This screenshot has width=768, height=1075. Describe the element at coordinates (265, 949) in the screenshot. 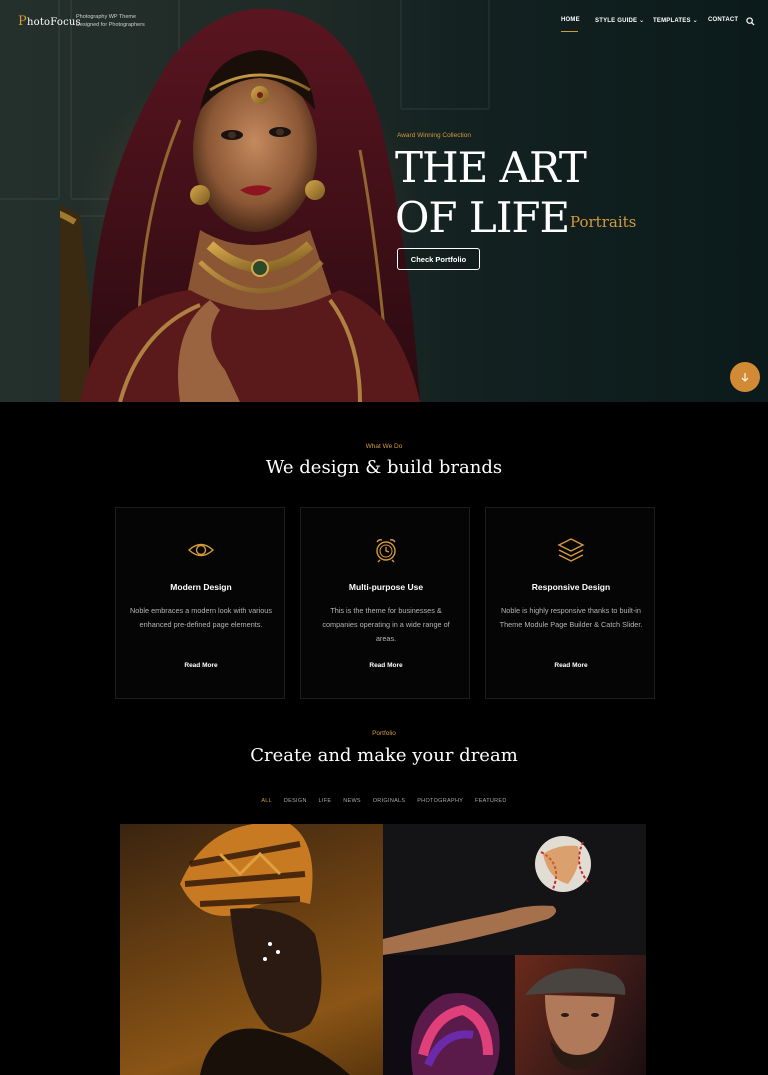

I see `portfolio-image-headwrap-portrait` at that location.